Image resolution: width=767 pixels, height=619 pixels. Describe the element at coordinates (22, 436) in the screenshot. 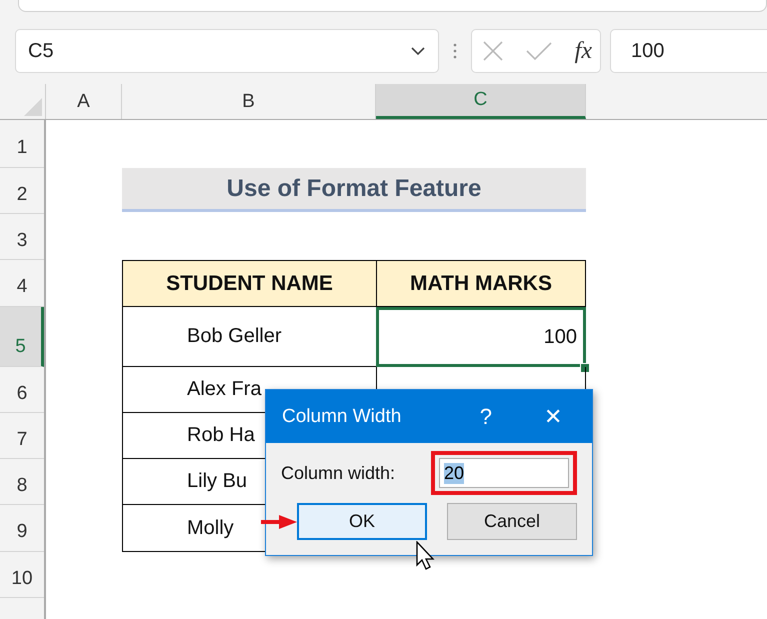

I see `row-header: 7` at that location.